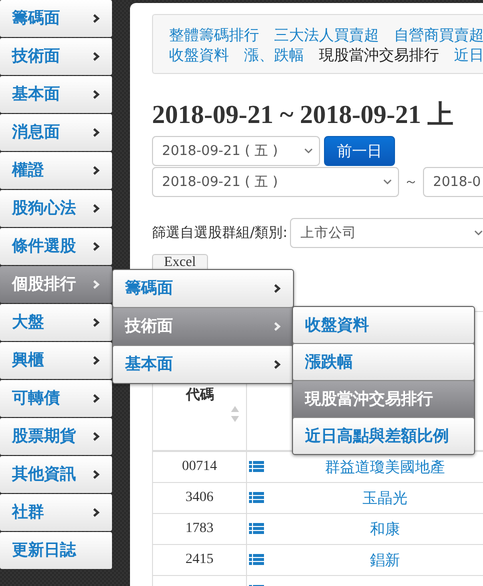 The width and height of the screenshot is (483, 586). What do you see at coordinates (56, 512) in the screenshot?
I see `sidebar-item: 社群` at bounding box center [56, 512].